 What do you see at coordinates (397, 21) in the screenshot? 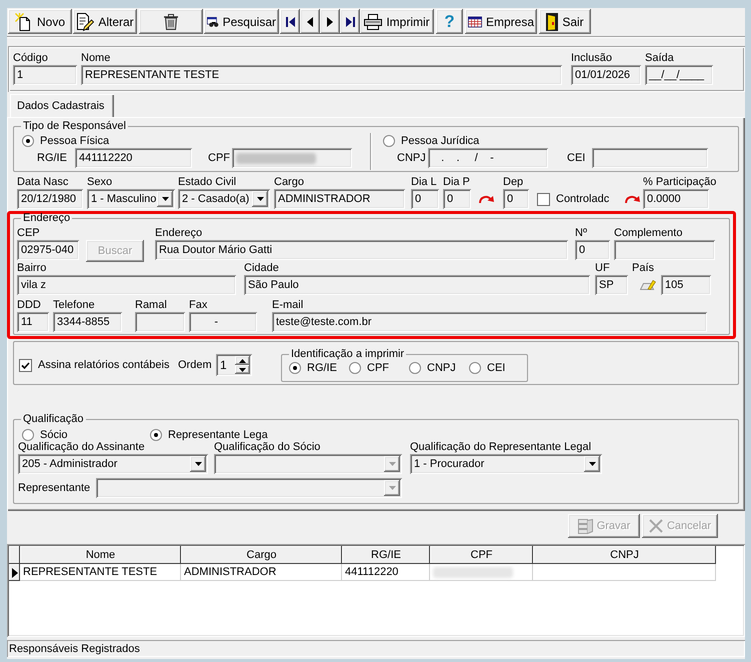
I see `print-button: Imprimir` at bounding box center [397, 21].